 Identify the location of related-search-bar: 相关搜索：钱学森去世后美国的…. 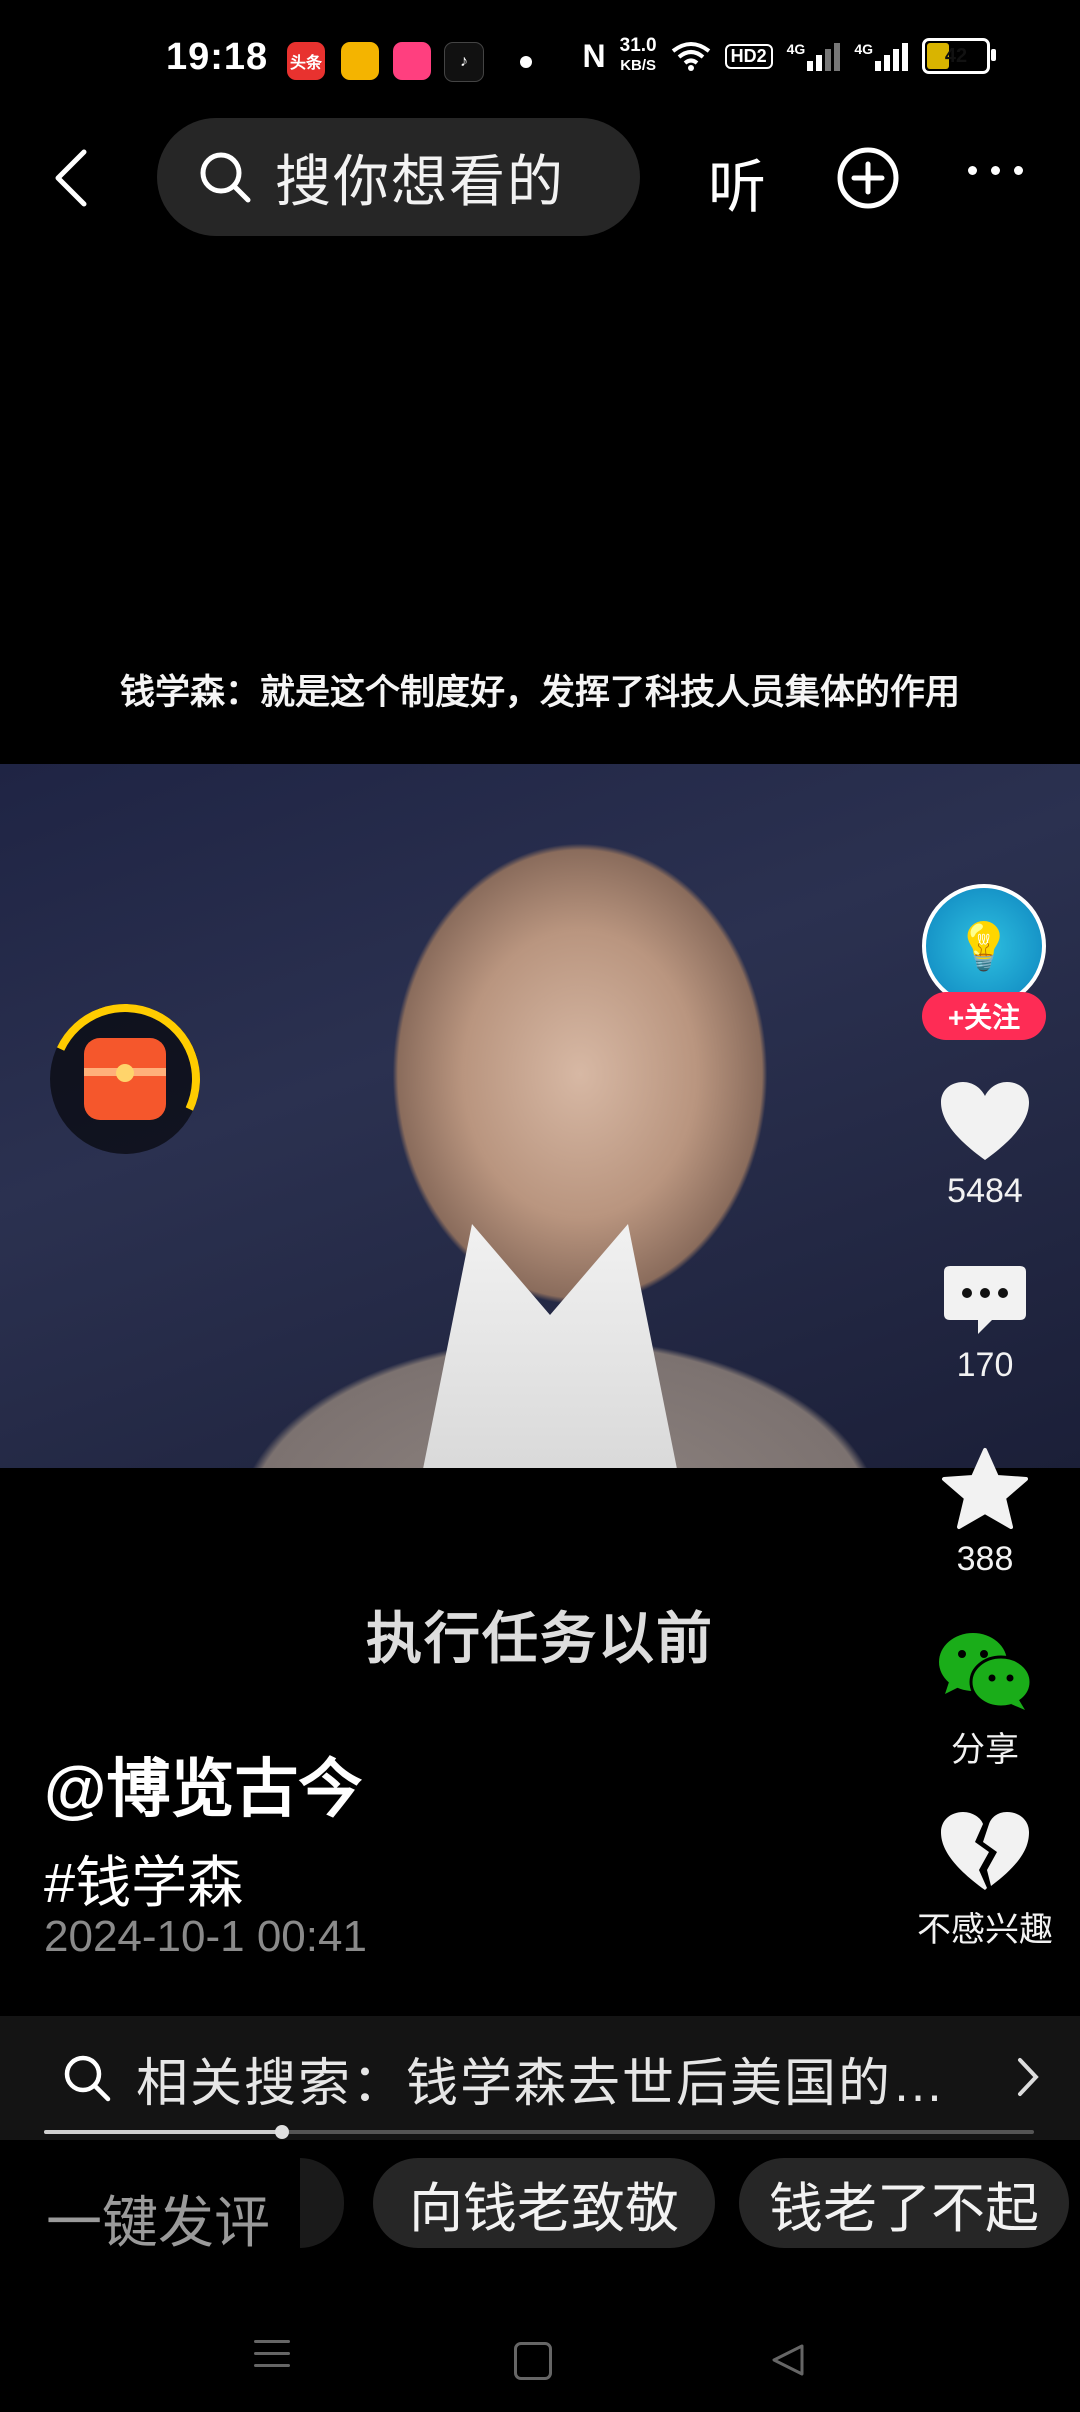
(540, 2078).